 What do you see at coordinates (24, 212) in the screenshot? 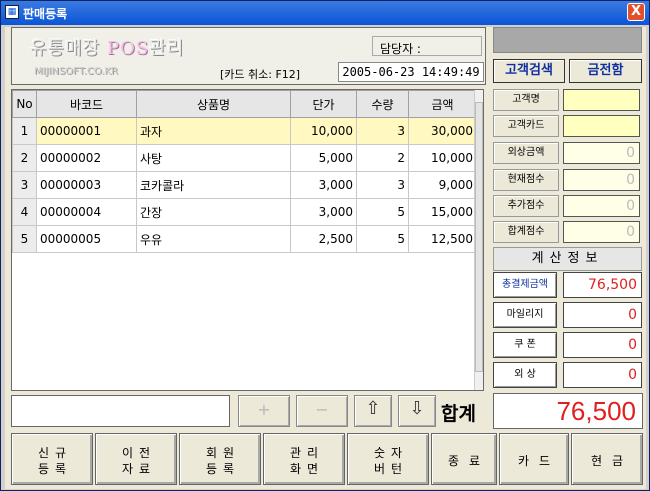
I see `cell-no: 4` at bounding box center [24, 212].